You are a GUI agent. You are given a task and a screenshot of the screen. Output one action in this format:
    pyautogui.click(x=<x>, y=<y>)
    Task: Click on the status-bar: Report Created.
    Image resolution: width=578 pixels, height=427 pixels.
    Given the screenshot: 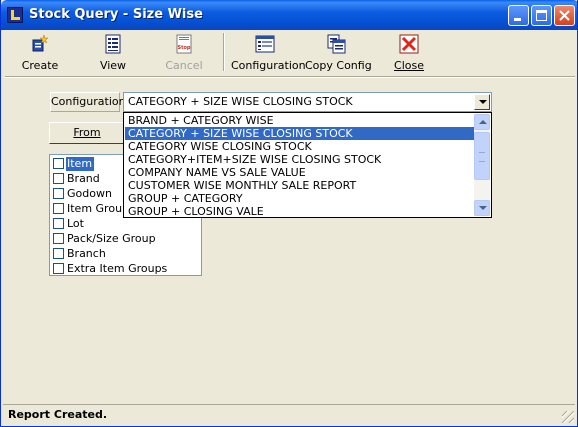 What is the action you would take?
    pyautogui.click(x=289, y=414)
    